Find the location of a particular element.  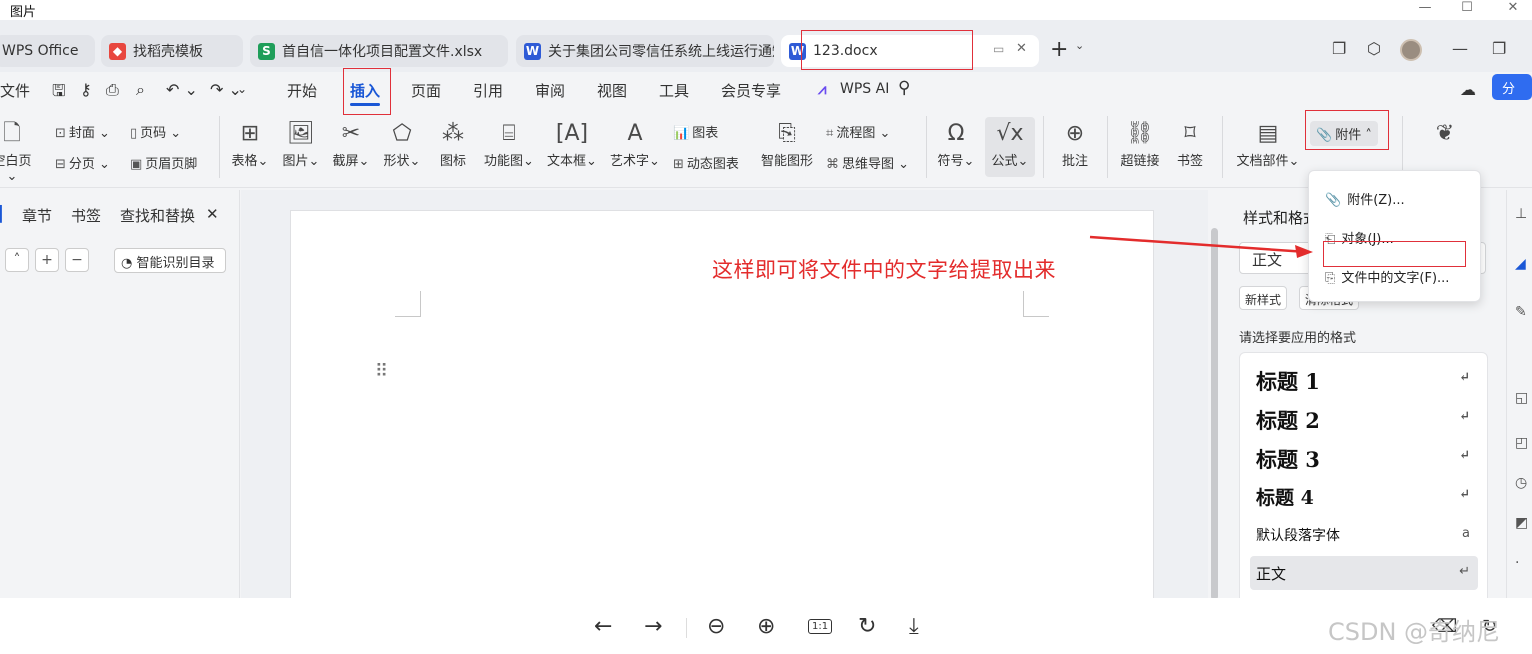

chevron-up-icon: ˄ is located at coordinates (17, 260).